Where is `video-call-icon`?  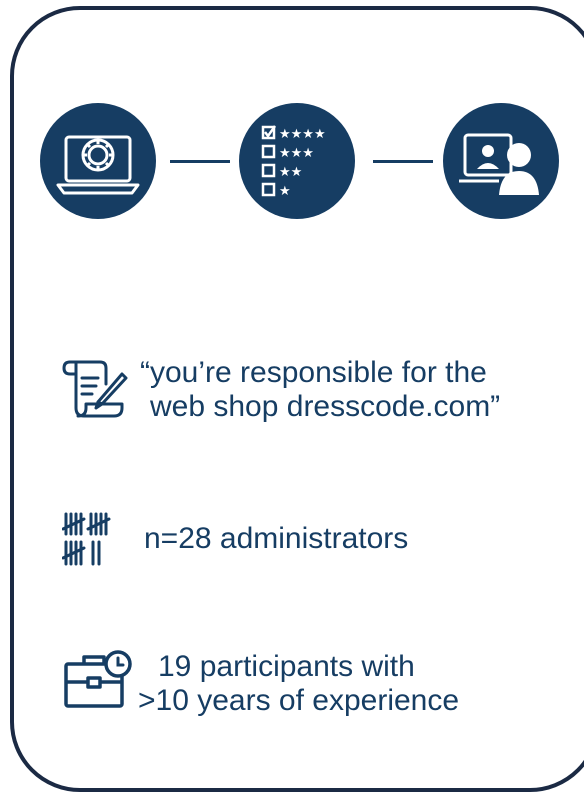 video-call-icon is located at coordinates (499, 164).